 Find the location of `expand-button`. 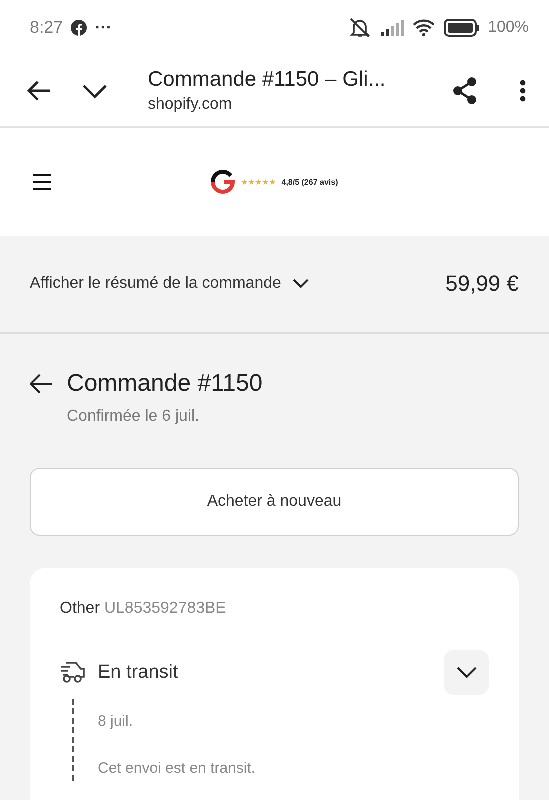

expand-button is located at coordinates (466, 672).